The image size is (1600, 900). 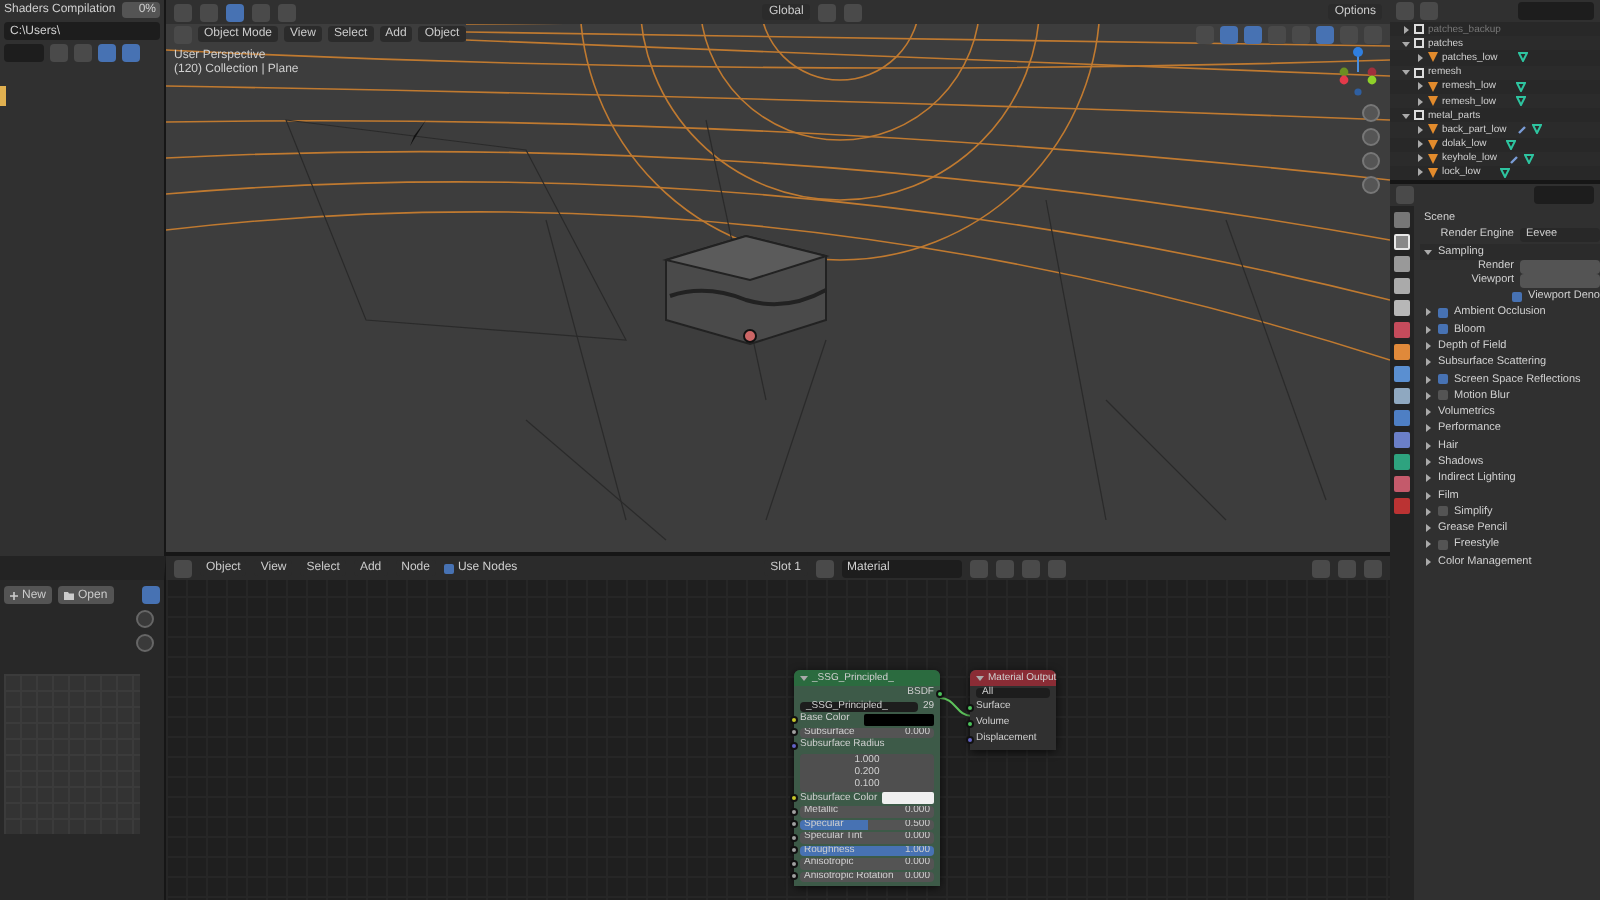 What do you see at coordinates (867, 778) in the screenshot?
I see `principled-node` at bounding box center [867, 778].